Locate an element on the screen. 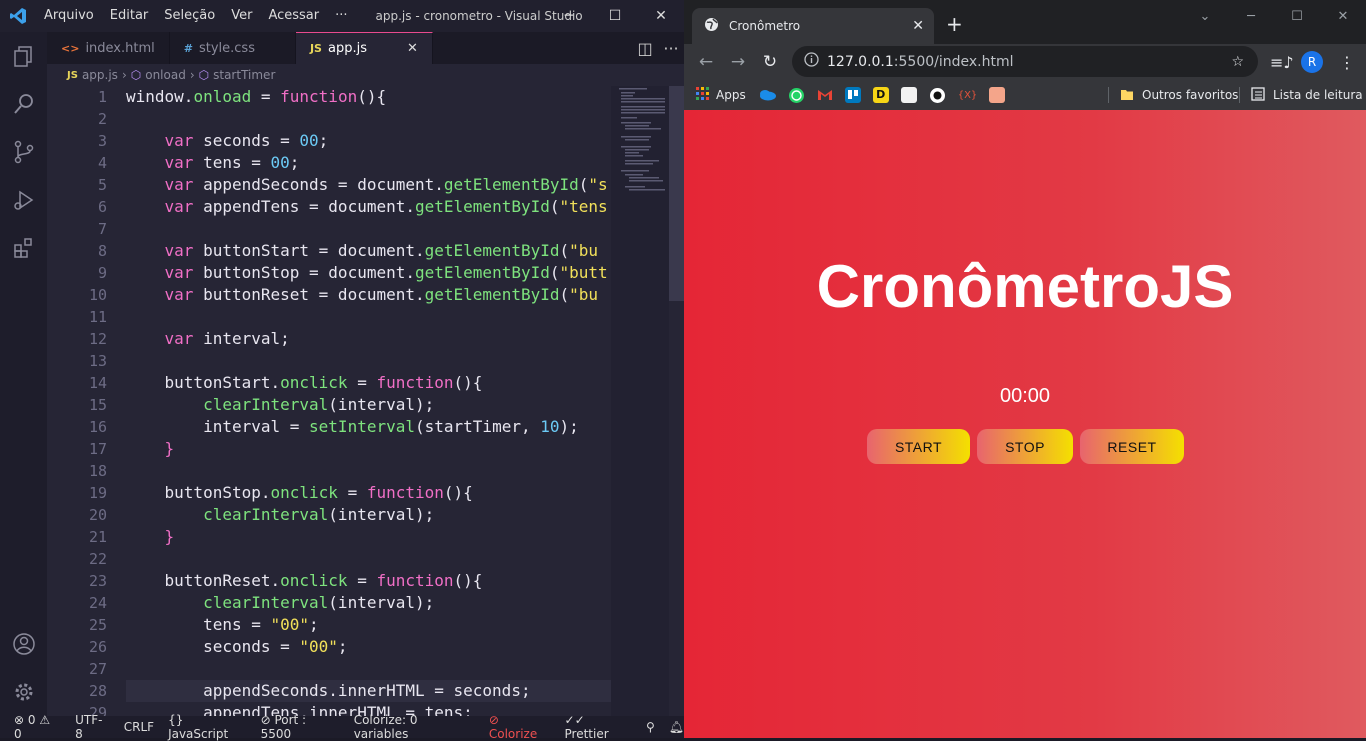 This screenshot has height=741, width=1366. split-editor-icon: ◫ is located at coordinates (645, 48).